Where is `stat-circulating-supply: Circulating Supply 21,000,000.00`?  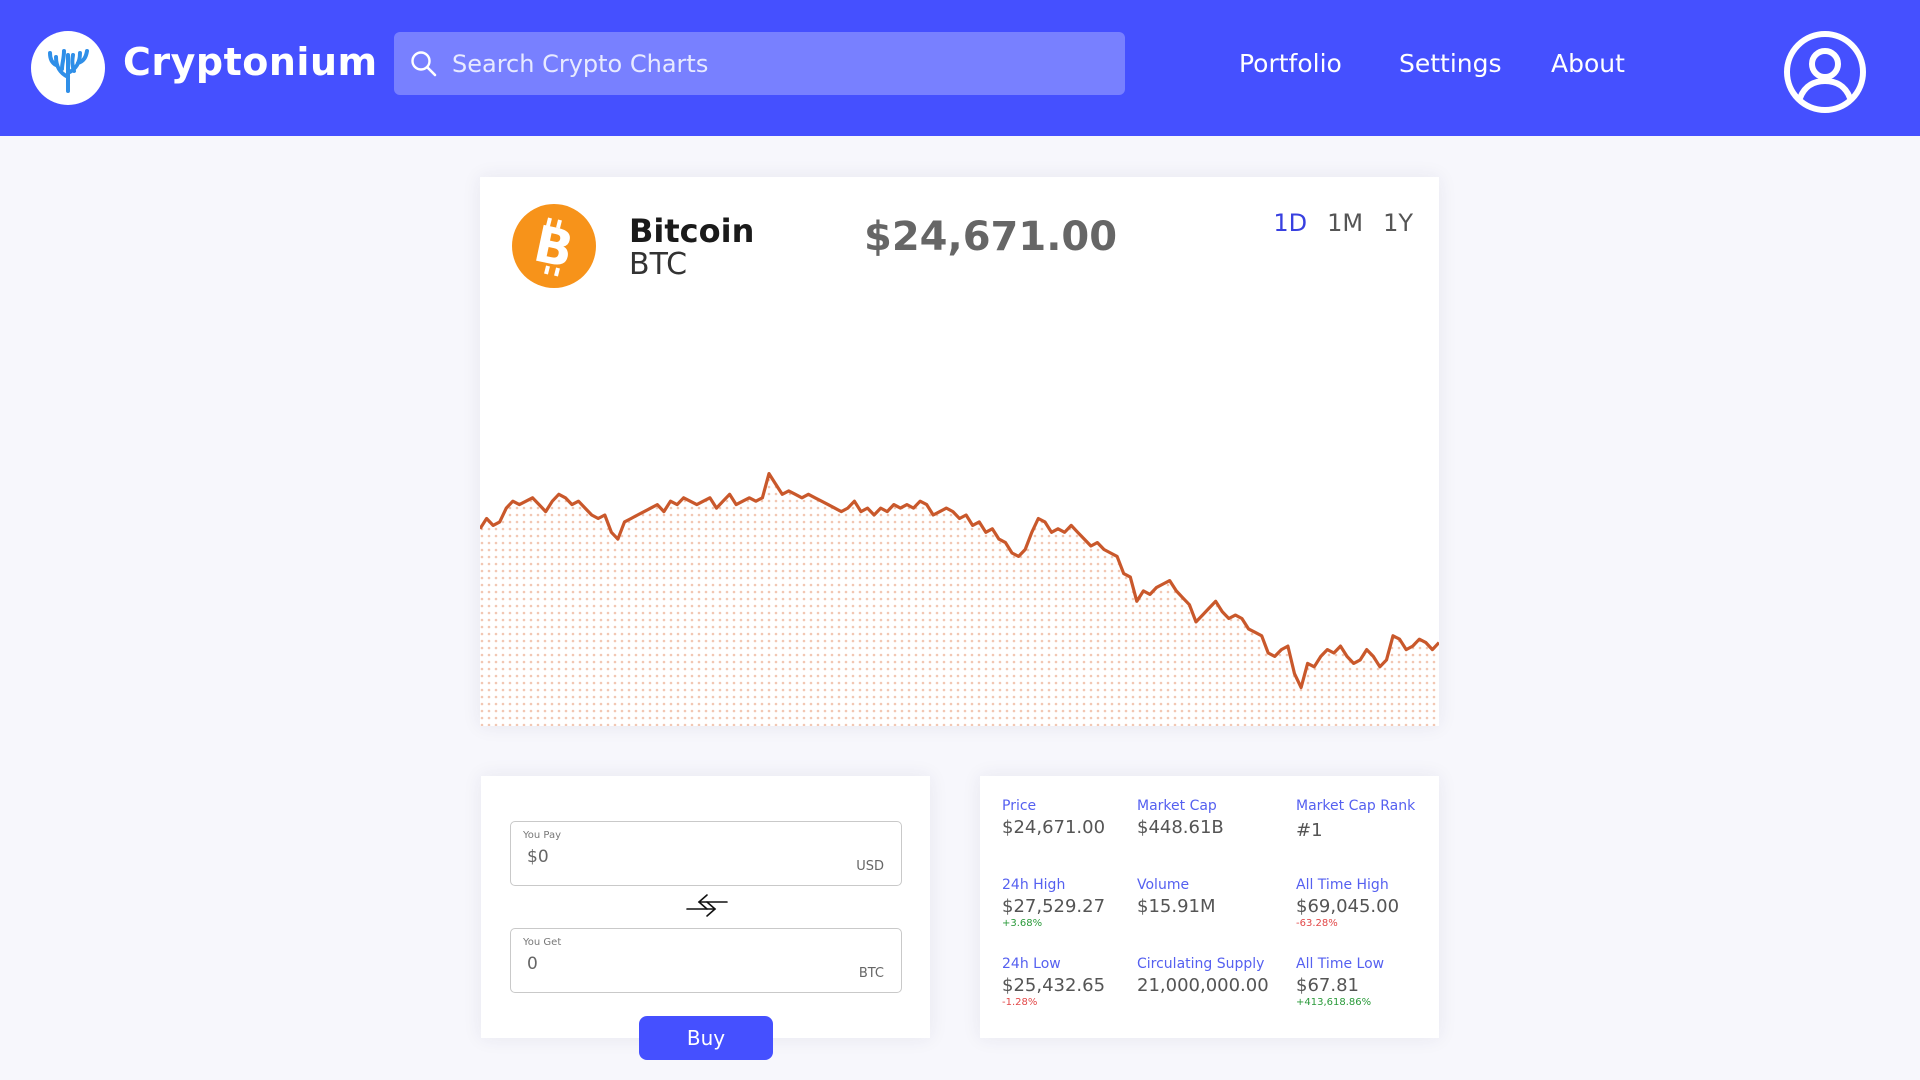
stat-circulating-supply: Circulating Supply 21,000,000.00 is located at coordinates (1203, 976).